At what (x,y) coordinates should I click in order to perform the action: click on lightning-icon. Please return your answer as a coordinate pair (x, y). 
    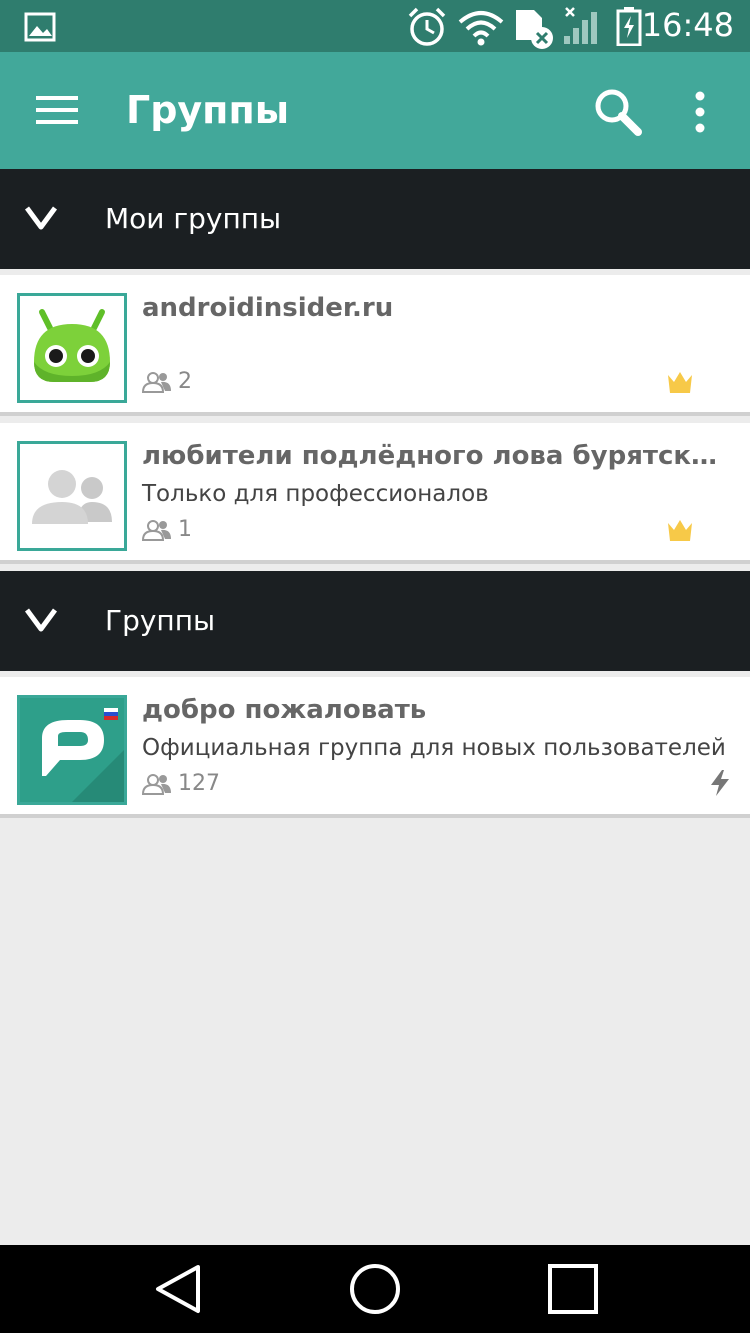
    Looking at the image, I should click on (720, 783).